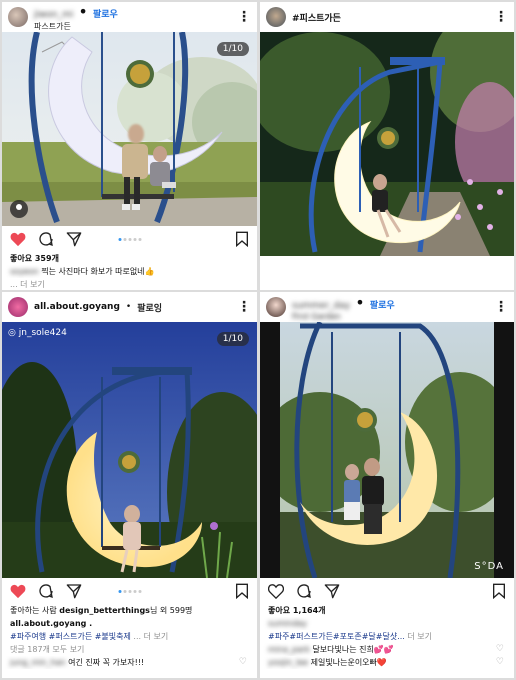  Describe the element at coordinates (38, 662) in the screenshot. I see `comment-username: jung_min_han` at that location.